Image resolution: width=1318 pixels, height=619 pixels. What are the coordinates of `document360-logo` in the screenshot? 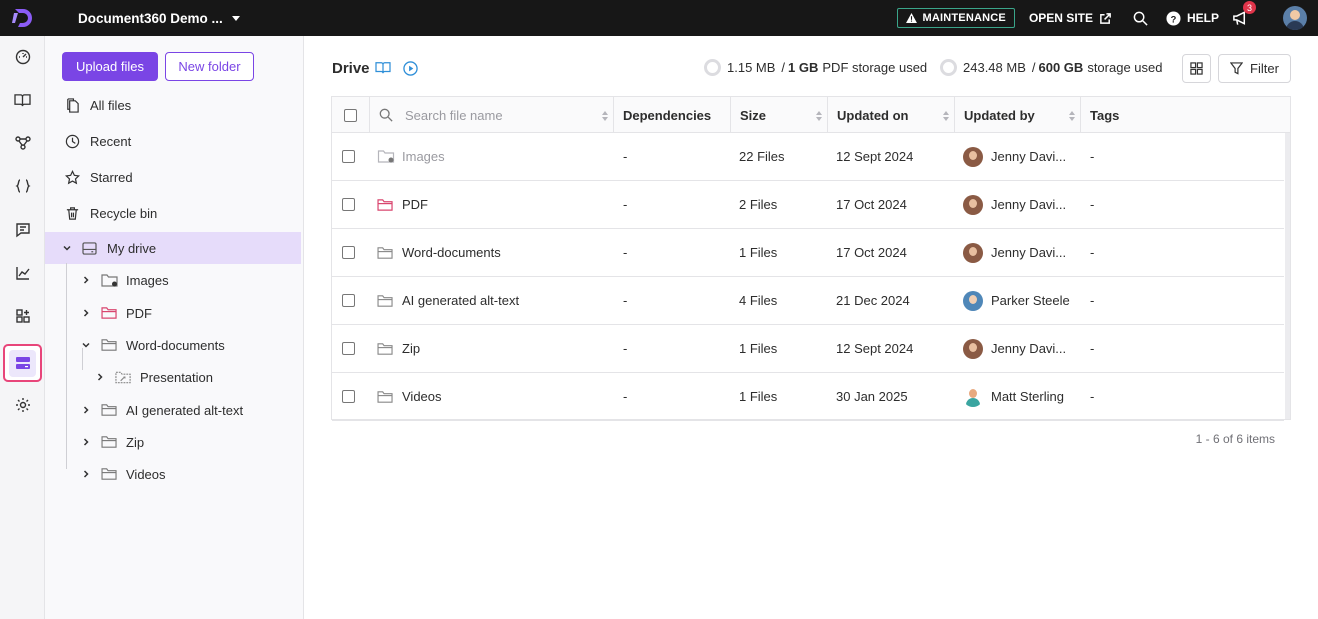 It's located at (23, 18).